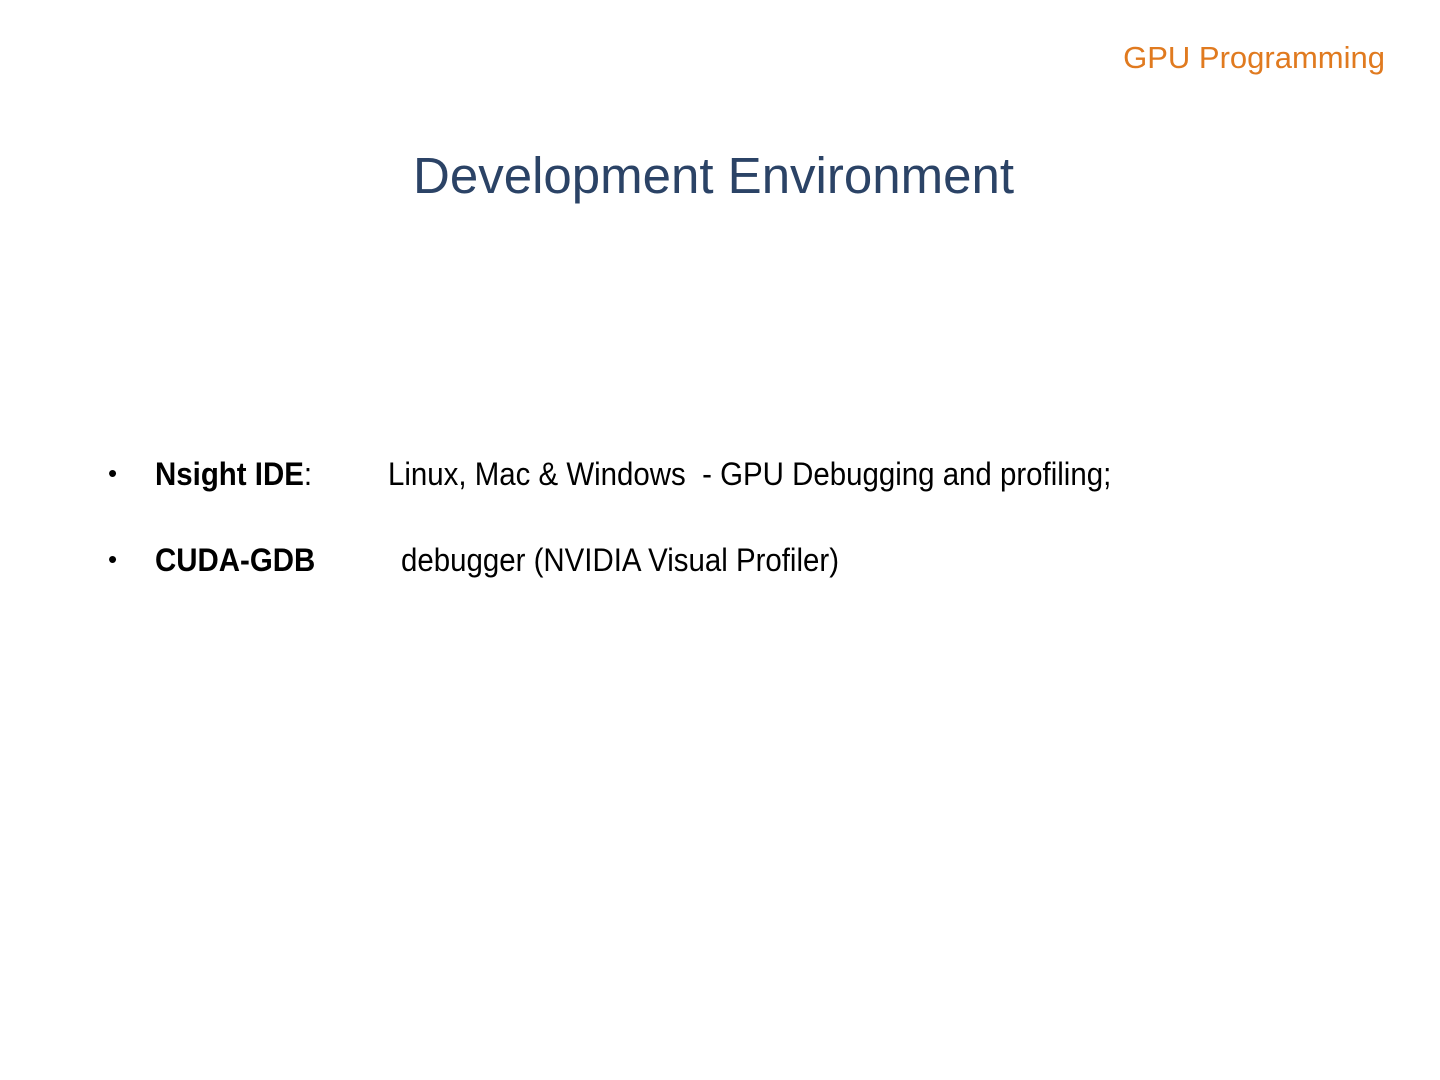 The width and height of the screenshot is (1440, 1080). What do you see at coordinates (1254, 57) in the screenshot?
I see `course-header: GPU Programming` at bounding box center [1254, 57].